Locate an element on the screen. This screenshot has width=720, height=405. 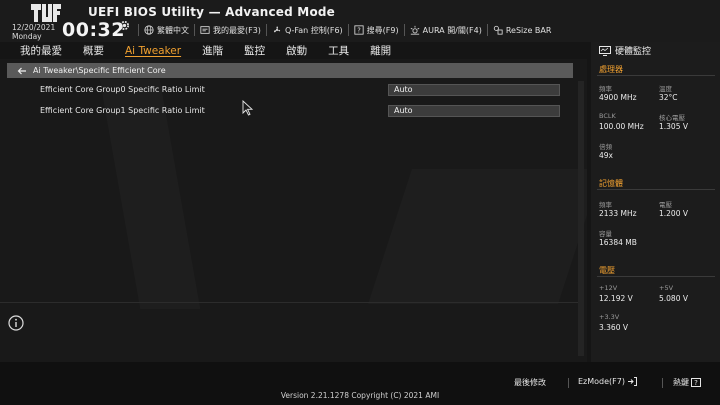
cpu-temp-value: 32°C is located at coordinates (668, 97).